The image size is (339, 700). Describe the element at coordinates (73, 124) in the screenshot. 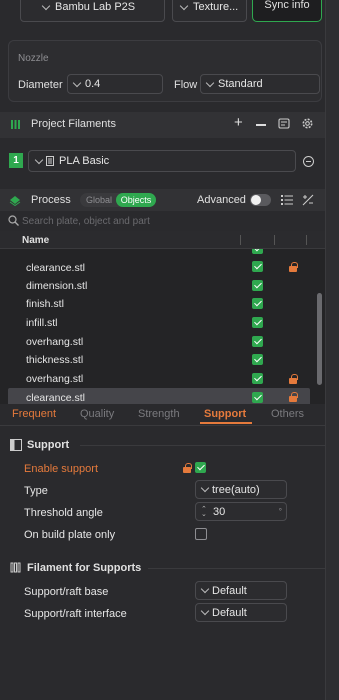

I see `filaments-title: Project Filaments` at that location.